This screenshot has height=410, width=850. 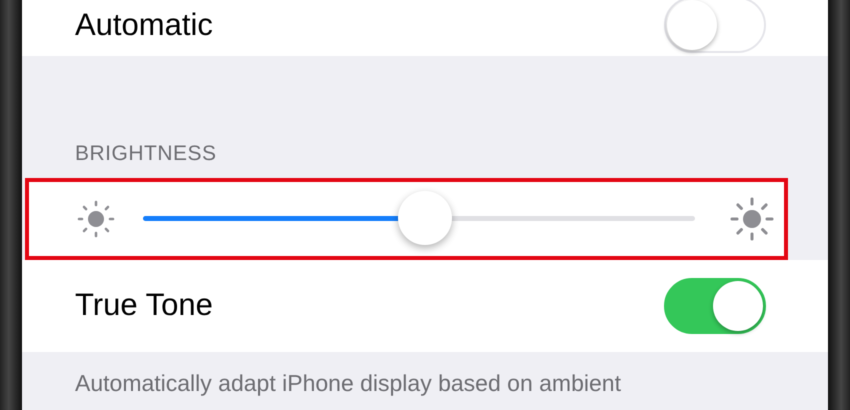 I want to click on slider-thumb, so click(x=425, y=218).